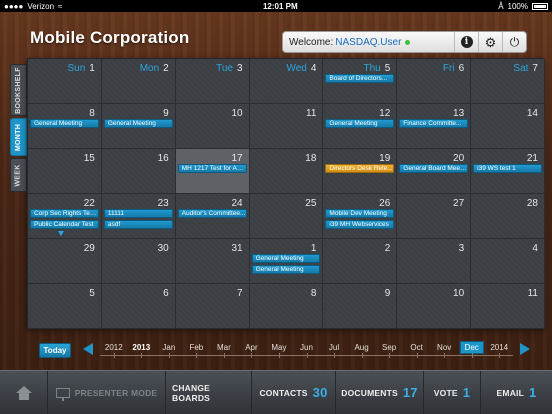 The width and height of the screenshot is (552, 414). Describe the element at coordinates (65, 171) in the screenshot. I see `calendar-day-cell: 15` at that location.